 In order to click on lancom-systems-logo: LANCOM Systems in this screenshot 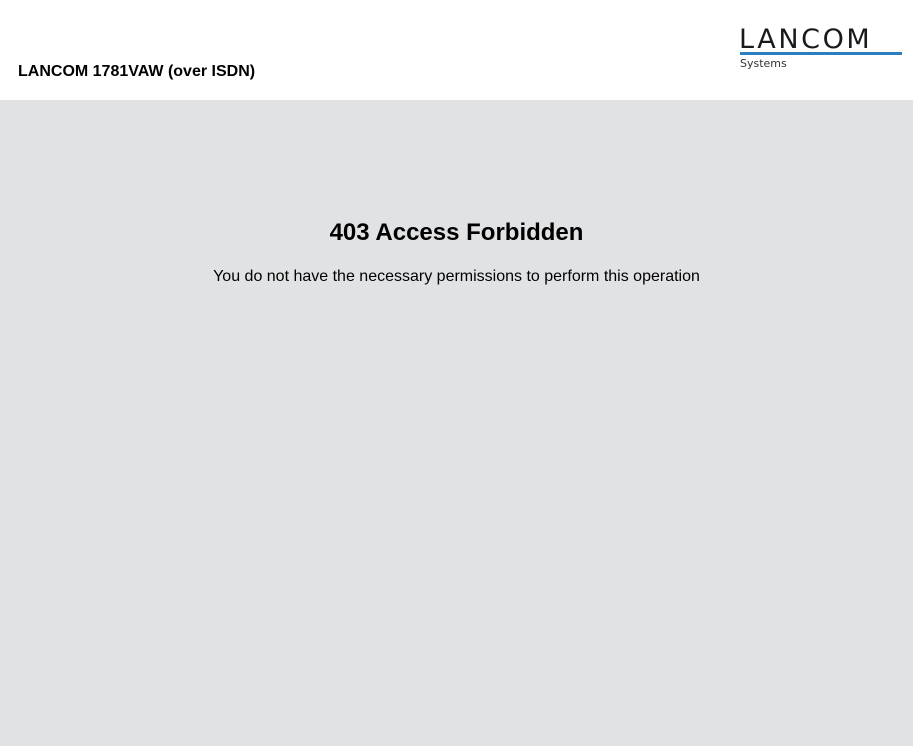, I will do `click(821, 48)`.